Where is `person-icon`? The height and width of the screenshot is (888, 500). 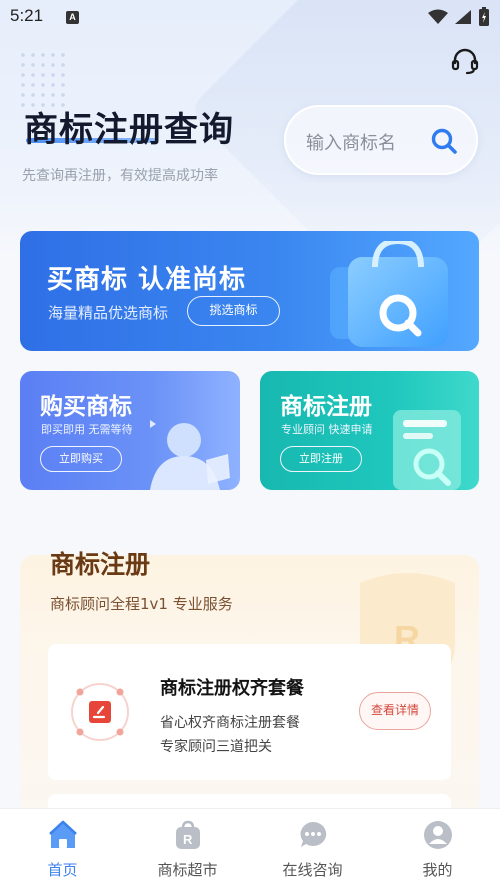 person-icon is located at coordinates (190, 455).